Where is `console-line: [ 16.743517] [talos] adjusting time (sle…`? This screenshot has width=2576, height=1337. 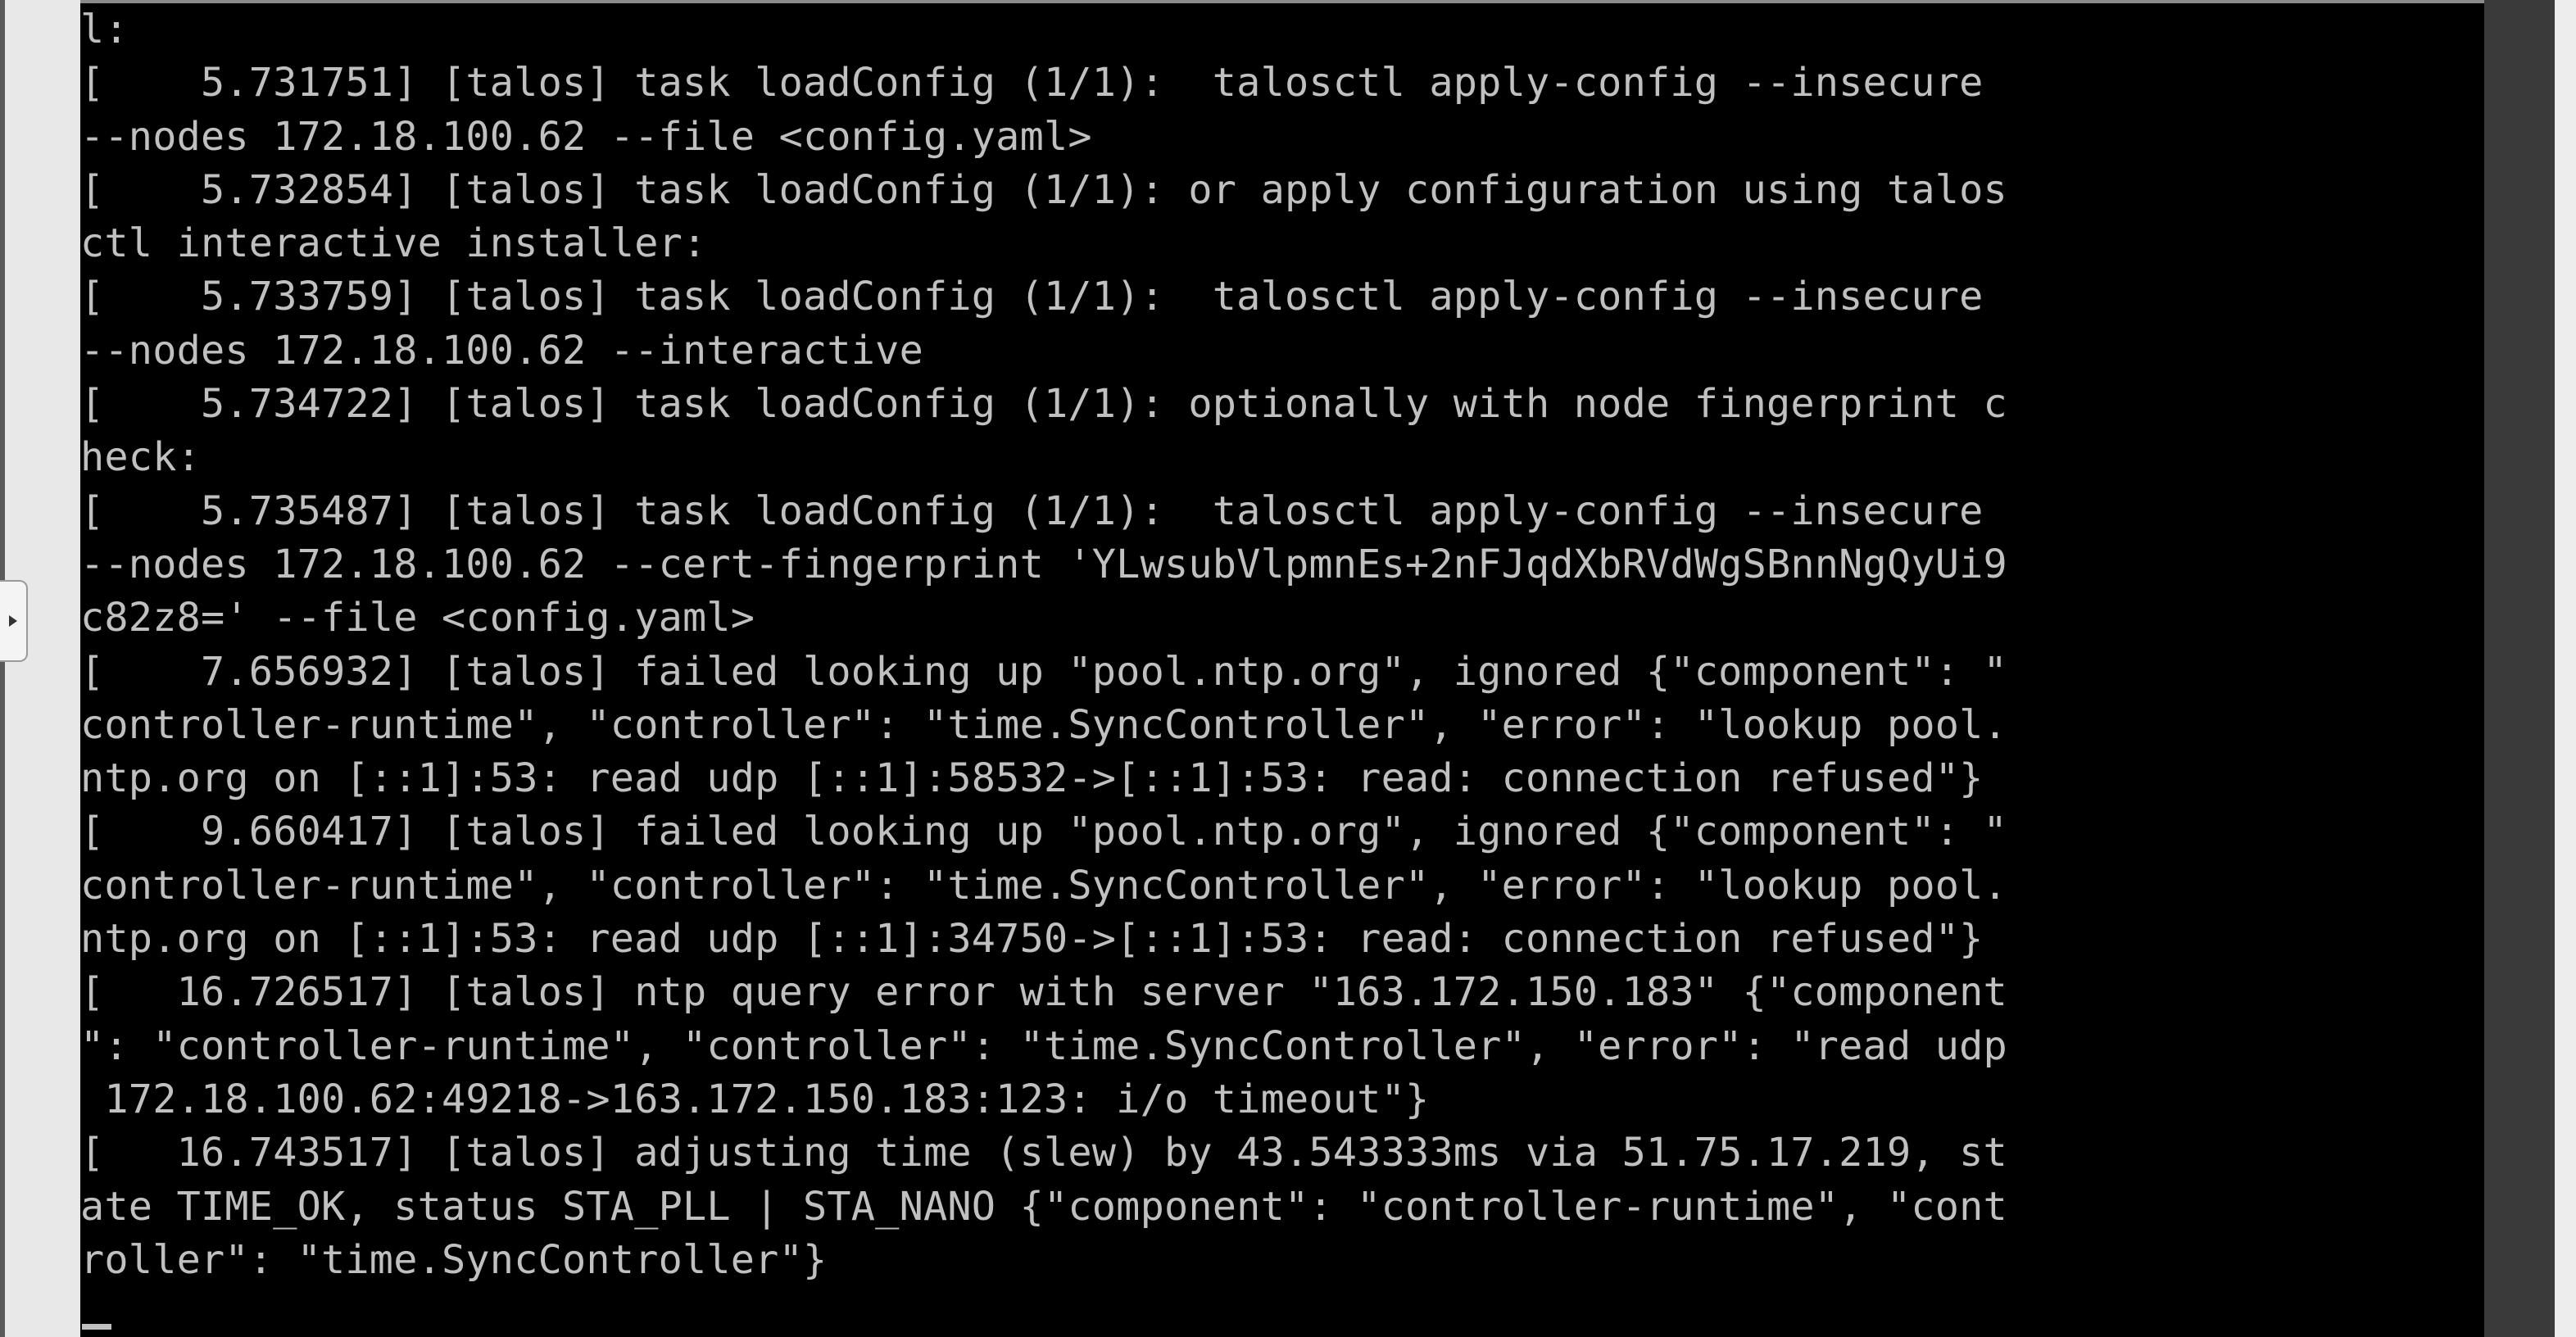 console-line: [ 16.743517] [talos] adjusting time (sle… is located at coordinates (1043, 1153).